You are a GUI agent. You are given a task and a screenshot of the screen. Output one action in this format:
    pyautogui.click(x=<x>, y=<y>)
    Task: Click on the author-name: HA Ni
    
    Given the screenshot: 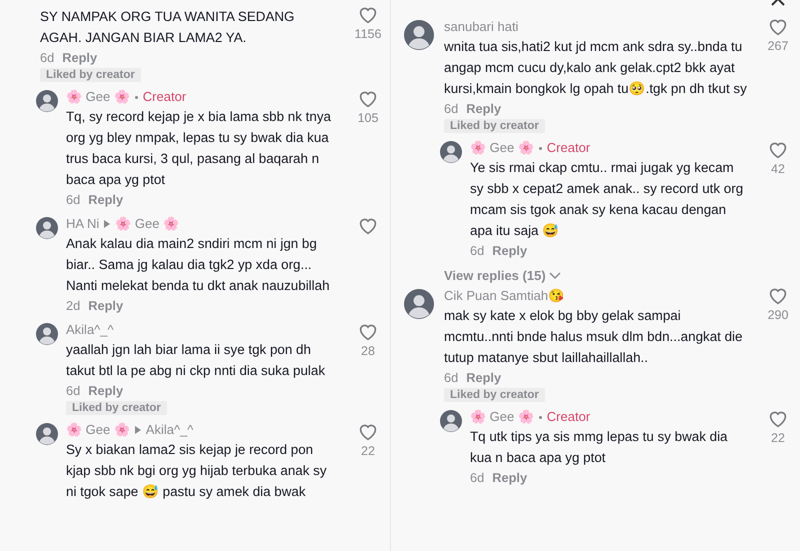 What is the action you would take?
    pyautogui.click(x=83, y=224)
    